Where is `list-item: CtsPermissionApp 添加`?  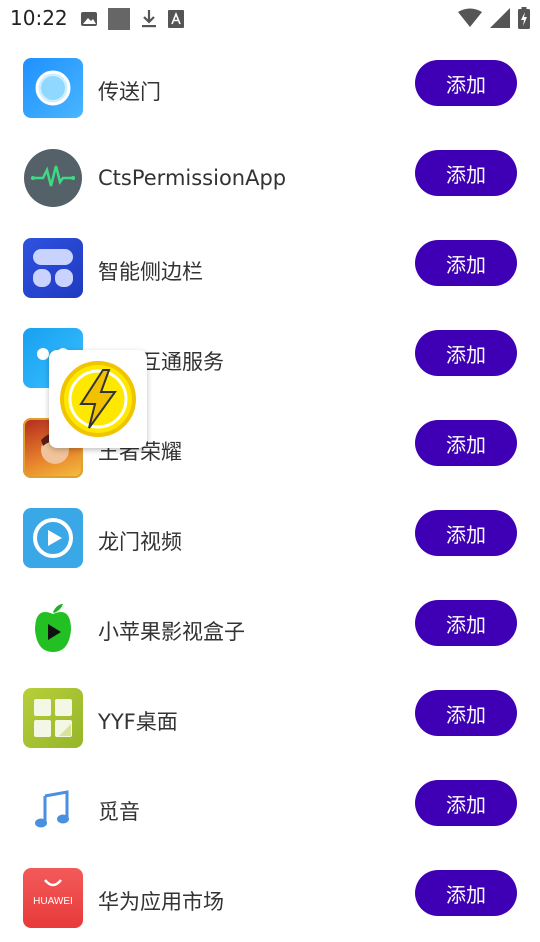
list-item: CtsPermissionApp 添加 is located at coordinates (270, 177).